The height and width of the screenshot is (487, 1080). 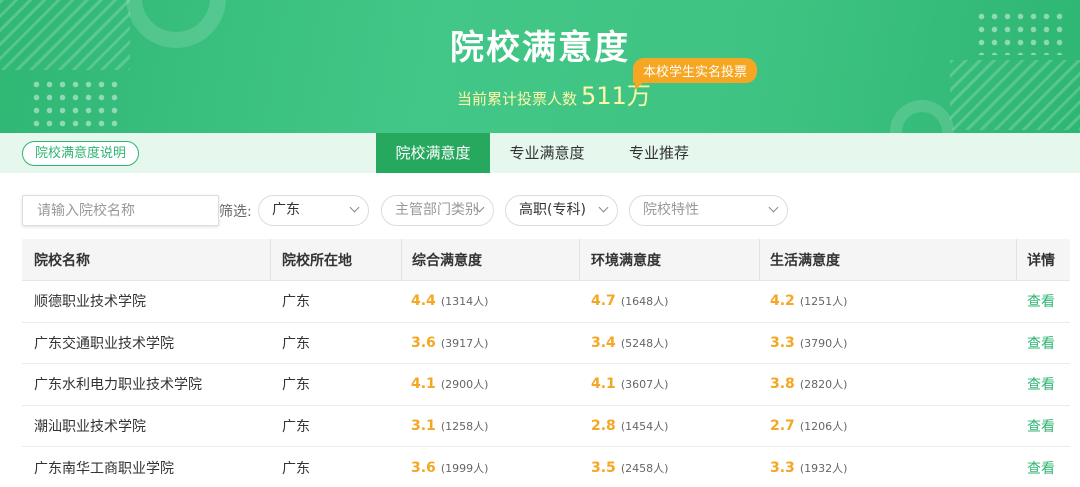 What do you see at coordinates (823, 302) in the screenshot?
I see `life-count: (1251人)` at bounding box center [823, 302].